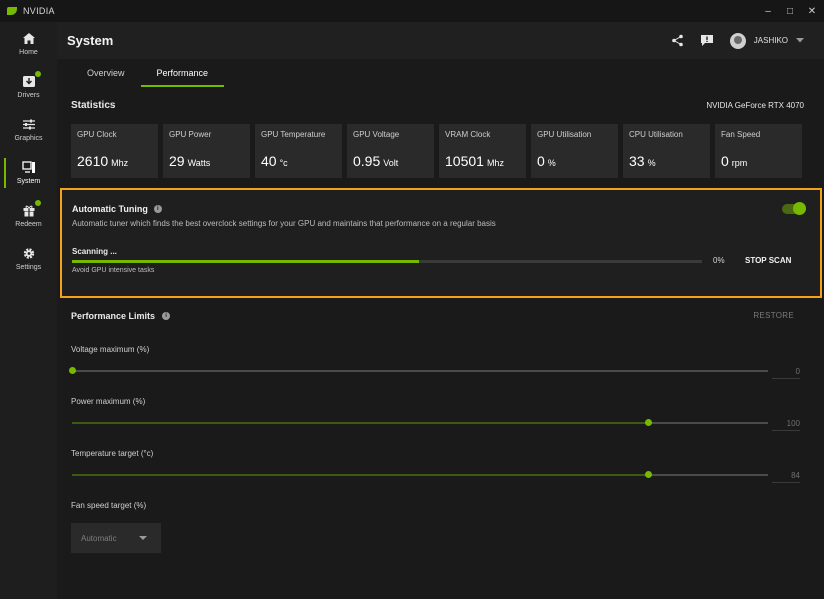 Image resolution: width=824 pixels, height=599 pixels. What do you see at coordinates (110, 209) in the screenshot?
I see `automatic-tuning-label: Automatic Tuning` at bounding box center [110, 209].